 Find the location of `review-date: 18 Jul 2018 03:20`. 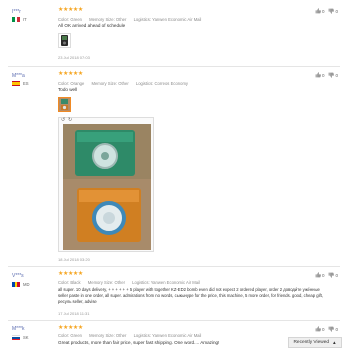

review-date: 18 Jul 2018 03:20 is located at coordinates (74, 259).